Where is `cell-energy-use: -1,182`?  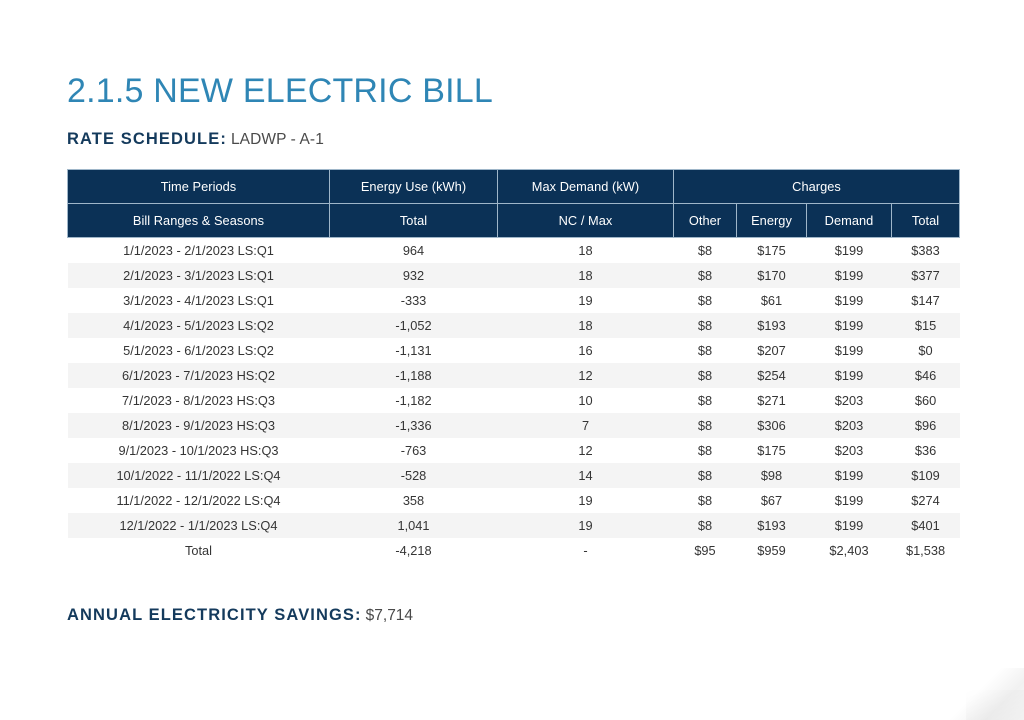 cell-energy-use: -1,182 is located at coordinates (413, 400).